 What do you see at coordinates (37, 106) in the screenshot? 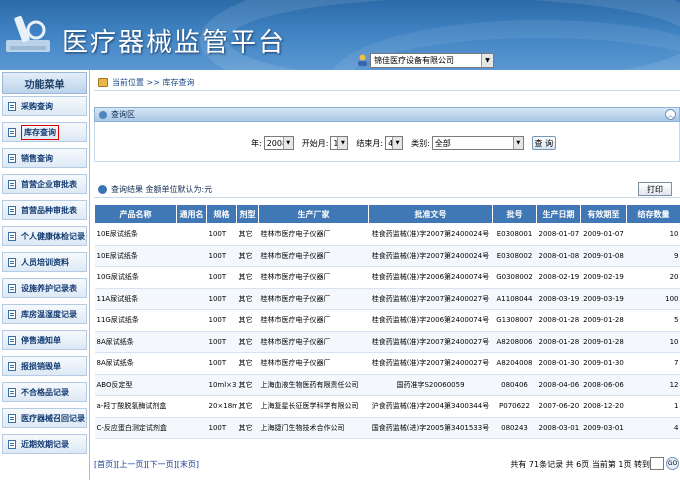
I see `sidebar-item-label: 采购查询` at bounding box center [37, 106].